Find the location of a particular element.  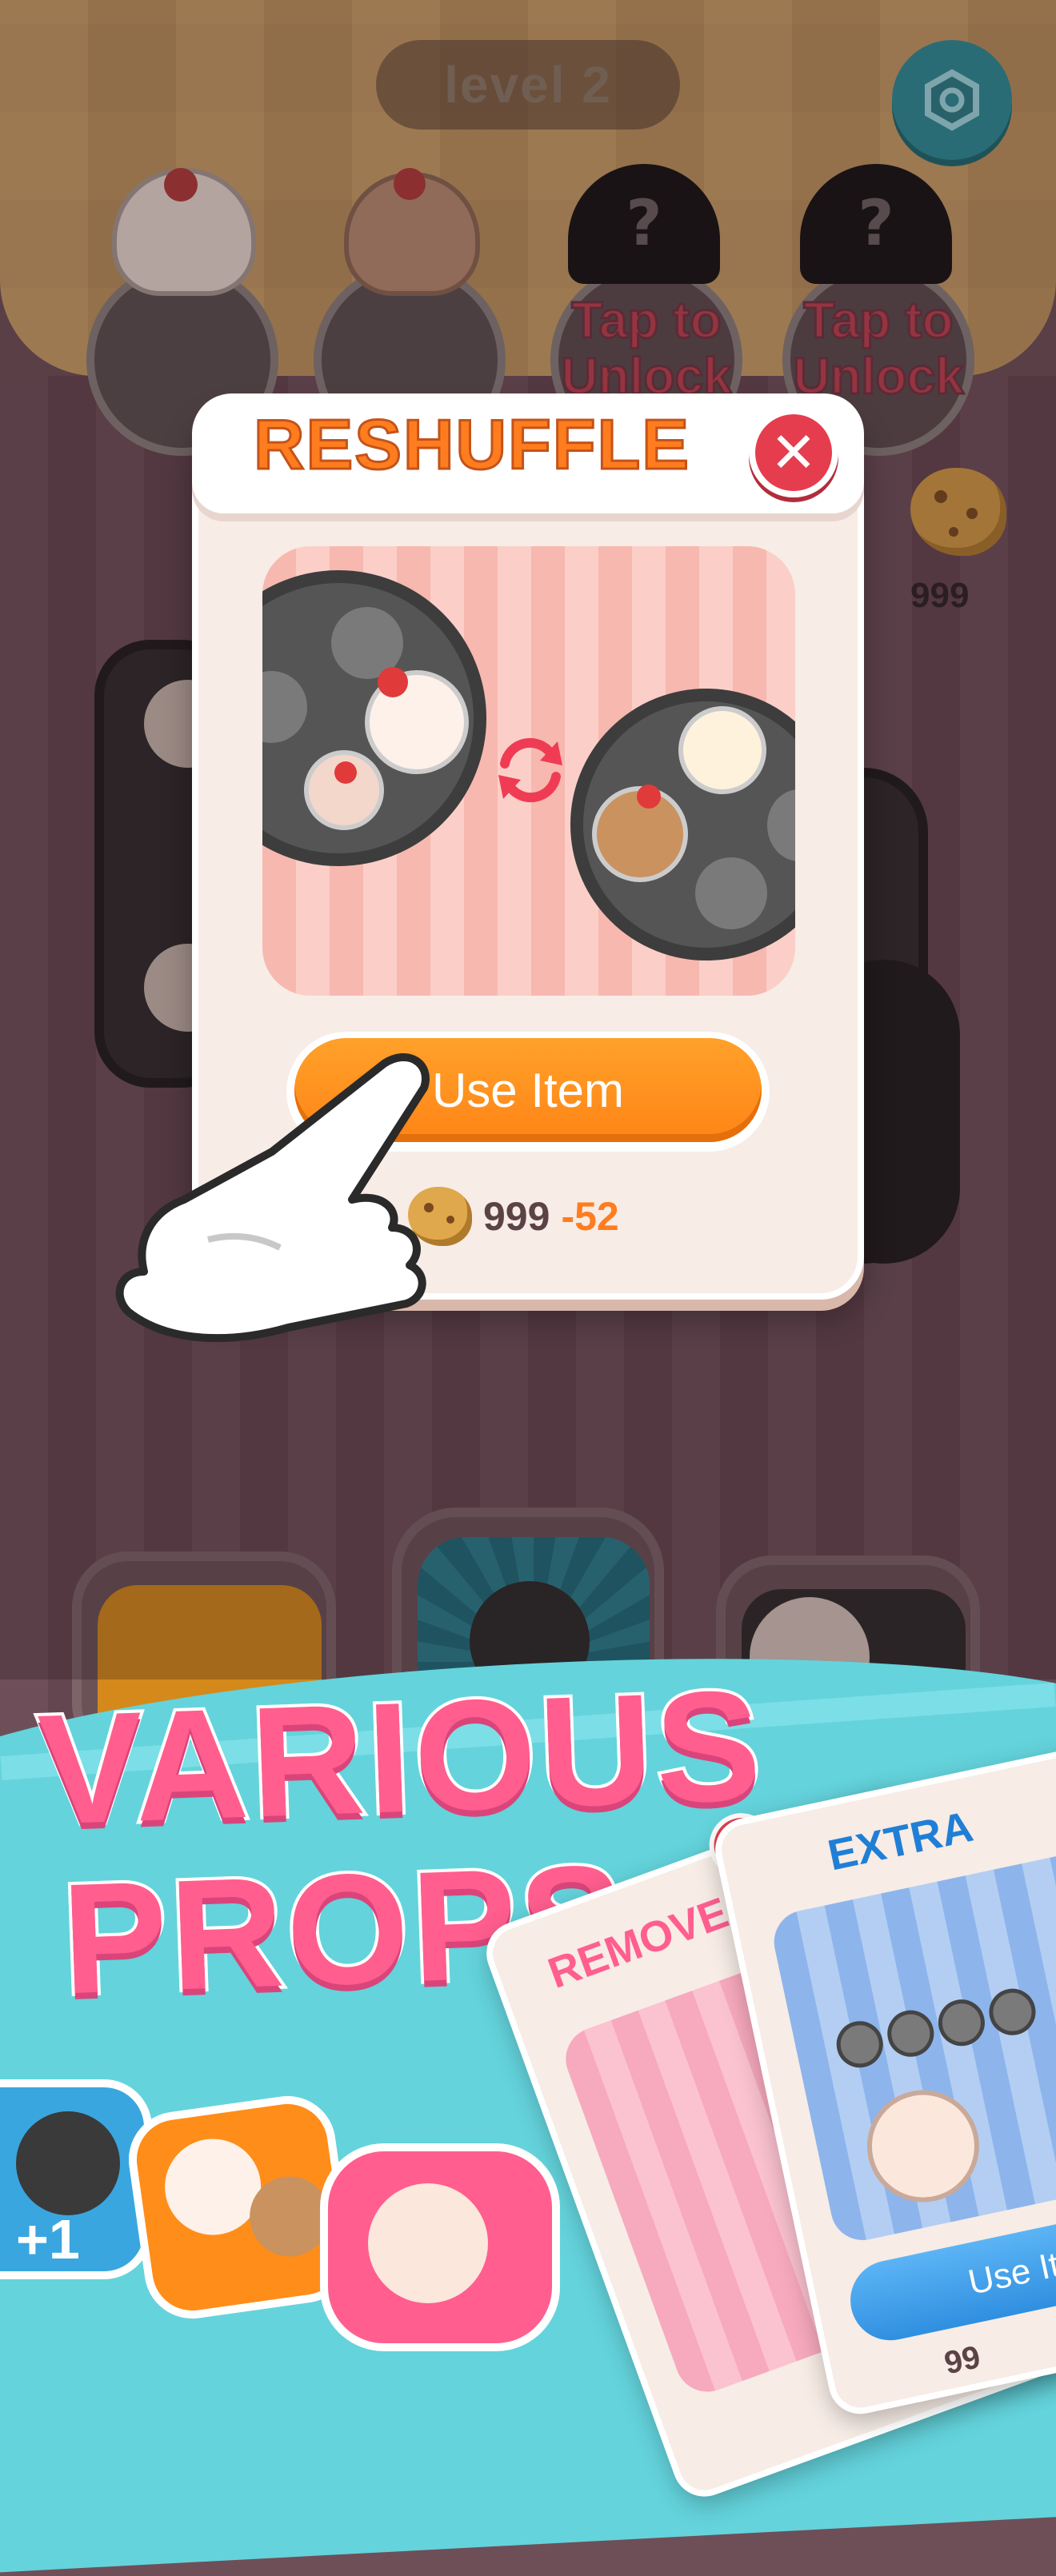

question-badge-3: ? is located at coordinates (644, 224).